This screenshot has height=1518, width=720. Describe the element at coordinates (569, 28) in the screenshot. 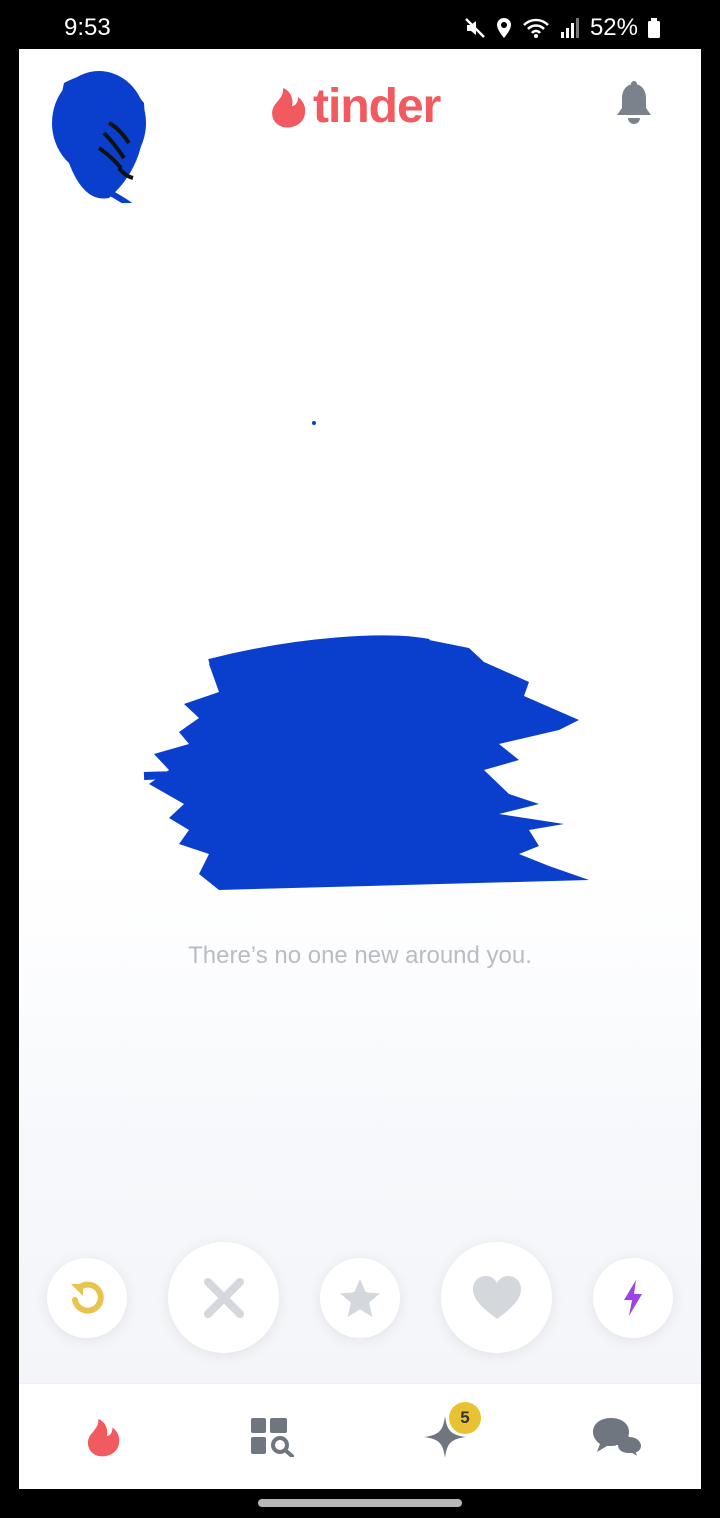

I see `signal-icon` at that location.